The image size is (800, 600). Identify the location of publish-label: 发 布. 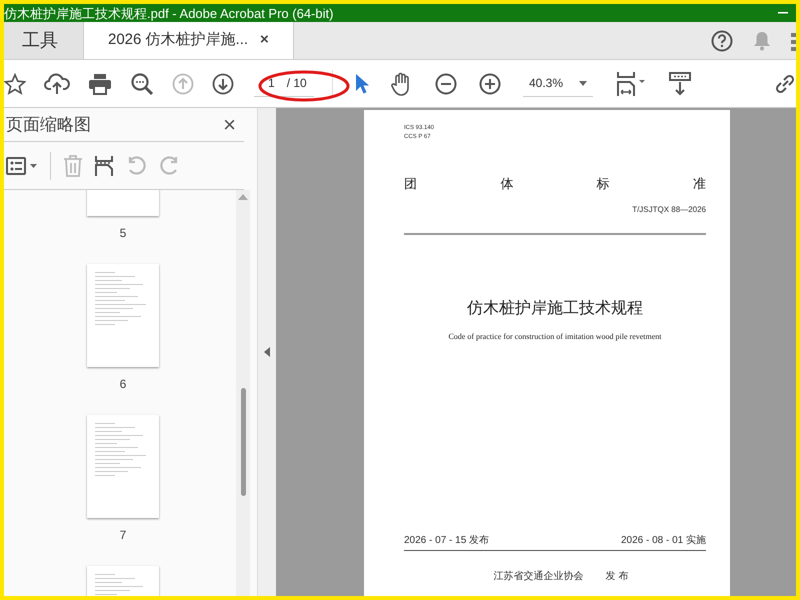
(617, 577).